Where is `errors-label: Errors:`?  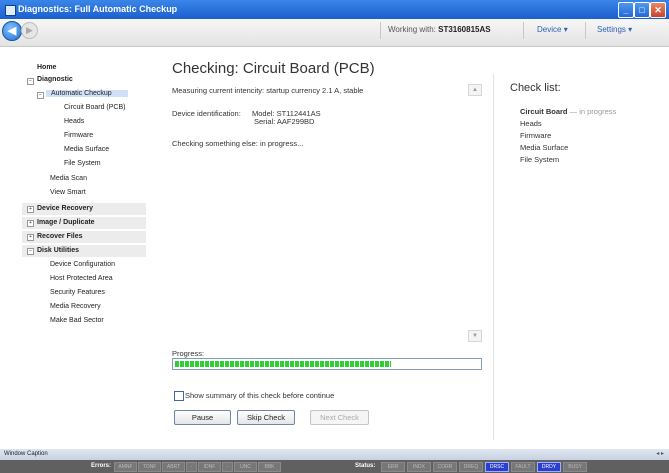
errors-label: Errors: is located at coordinates (101, 466).